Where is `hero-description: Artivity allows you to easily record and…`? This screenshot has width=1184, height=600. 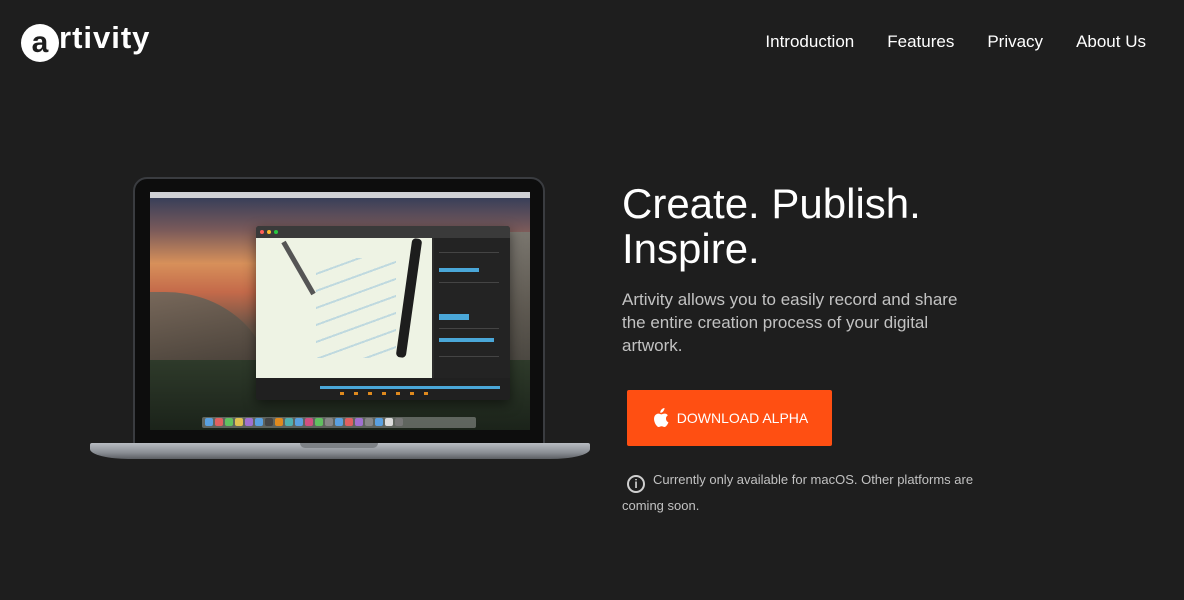
hero-description: Artivity allows you to easily record and… is located at coordinates (790, 322).